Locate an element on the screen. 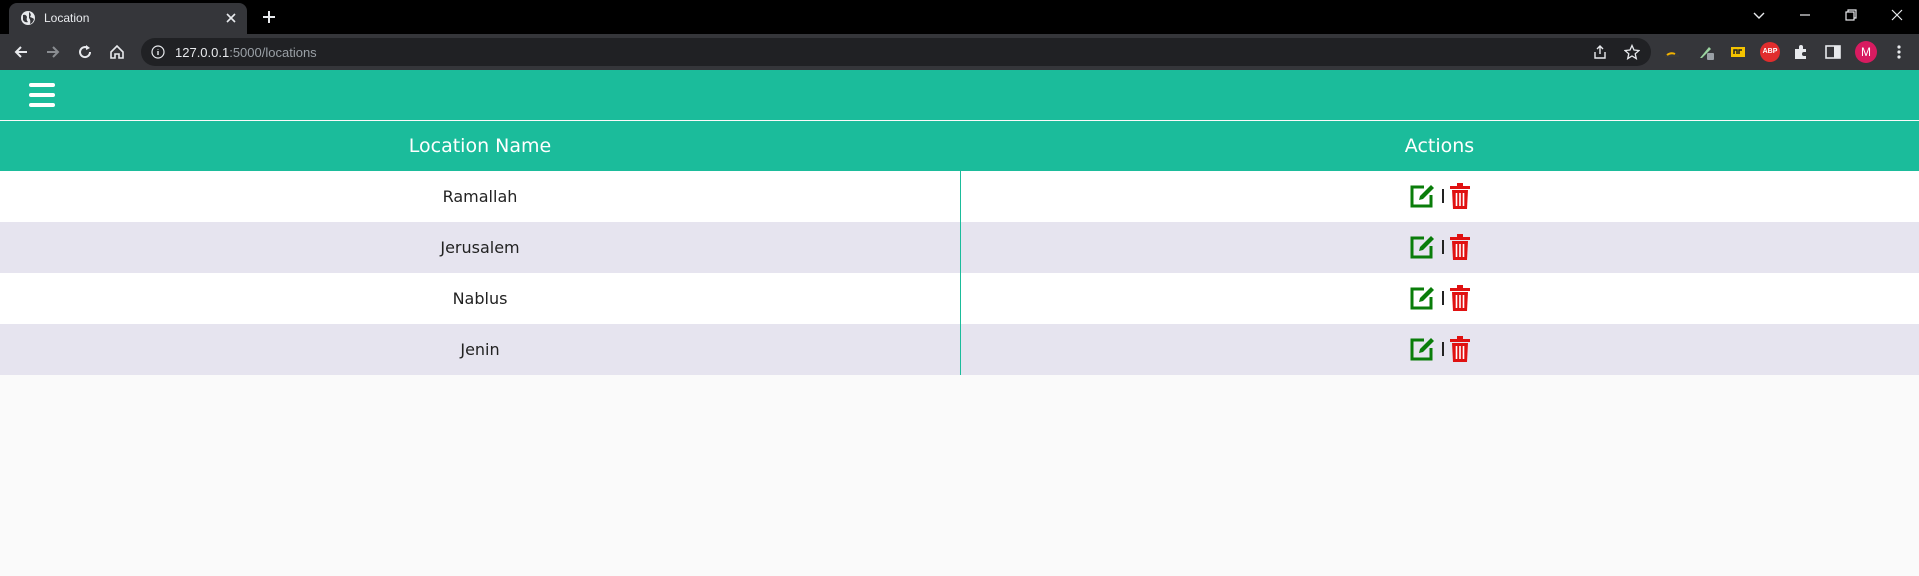  address-bar: 127.0.0.1:5000/locations is located at coordinates (896, 52).